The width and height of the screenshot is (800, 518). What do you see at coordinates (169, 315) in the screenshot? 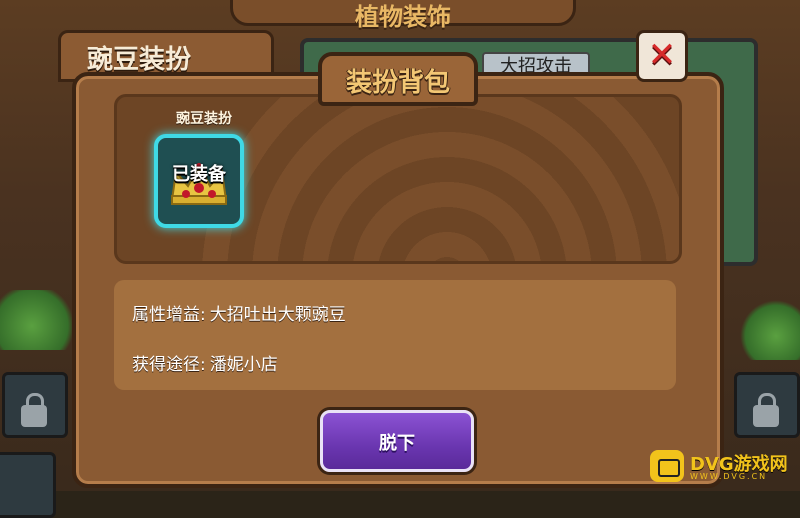
I see `attribute-key: 属性增益:` at bounding box center [169, 315].